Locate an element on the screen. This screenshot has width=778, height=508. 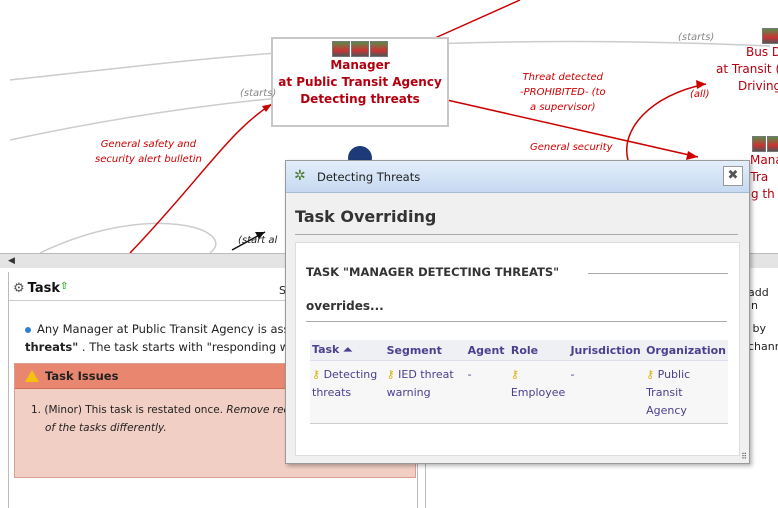
issue-line2: of the tasks differently. is located at coordinates (106, 428).